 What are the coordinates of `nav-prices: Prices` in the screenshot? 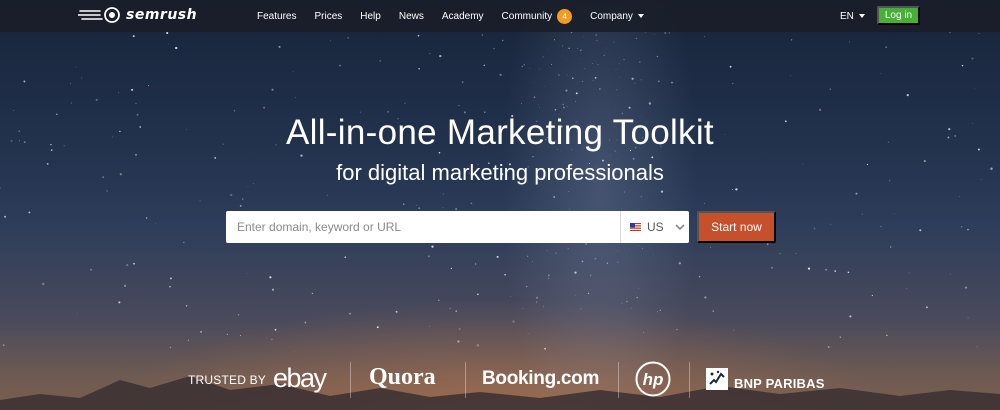 It's located at (328, 16).